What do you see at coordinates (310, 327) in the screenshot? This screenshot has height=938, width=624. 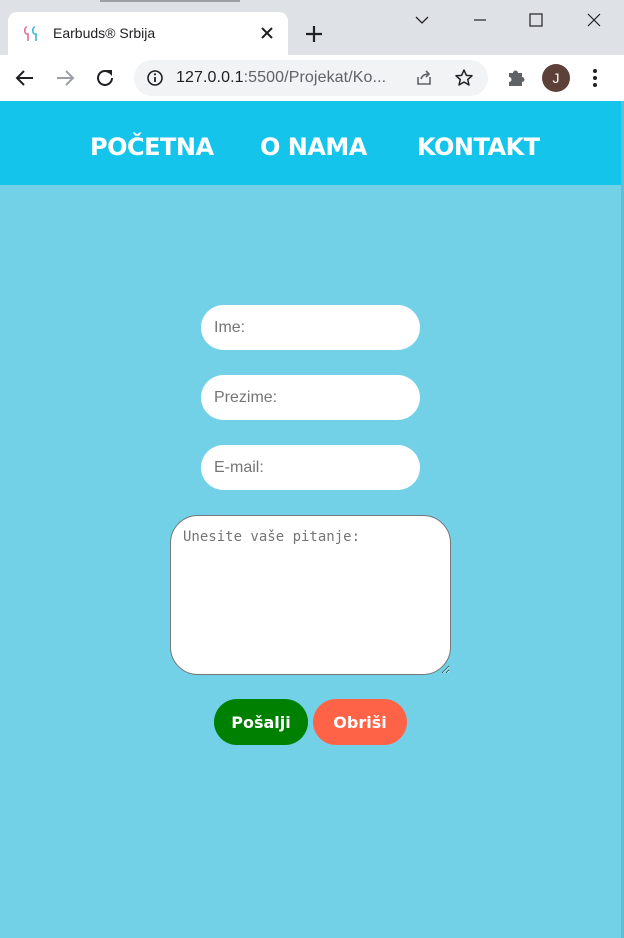 I see `name-field` at bounding box center [310, 327].